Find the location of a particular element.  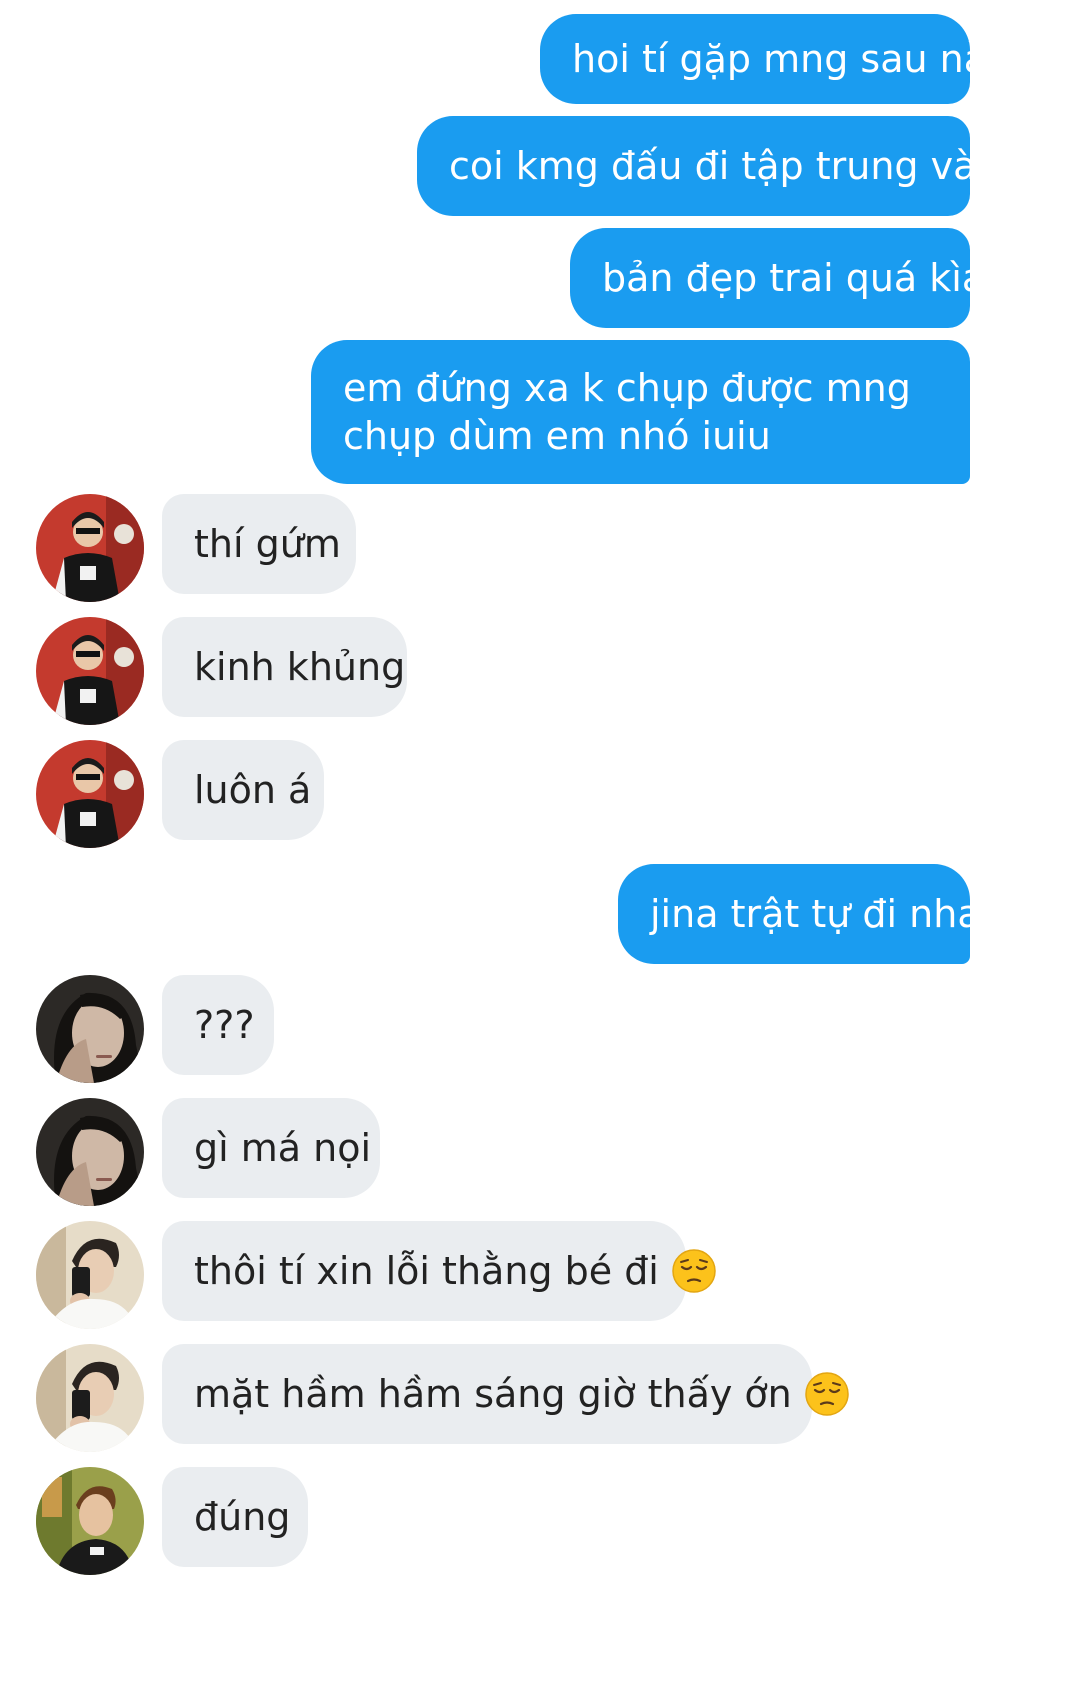

incoming-message: thôi tí xin lỗi thằng bé đi is located at coordinates (439, 1271).